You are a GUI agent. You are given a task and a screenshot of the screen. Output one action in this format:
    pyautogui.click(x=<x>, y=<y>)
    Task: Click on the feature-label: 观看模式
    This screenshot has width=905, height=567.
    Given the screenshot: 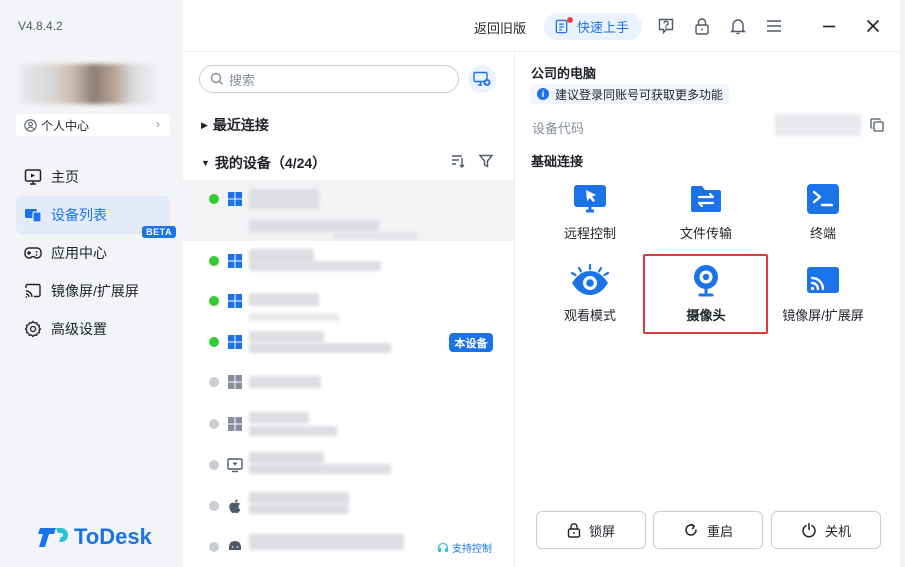 What is the action you would take?
    pyautogui.click(x=589, y=315)
    